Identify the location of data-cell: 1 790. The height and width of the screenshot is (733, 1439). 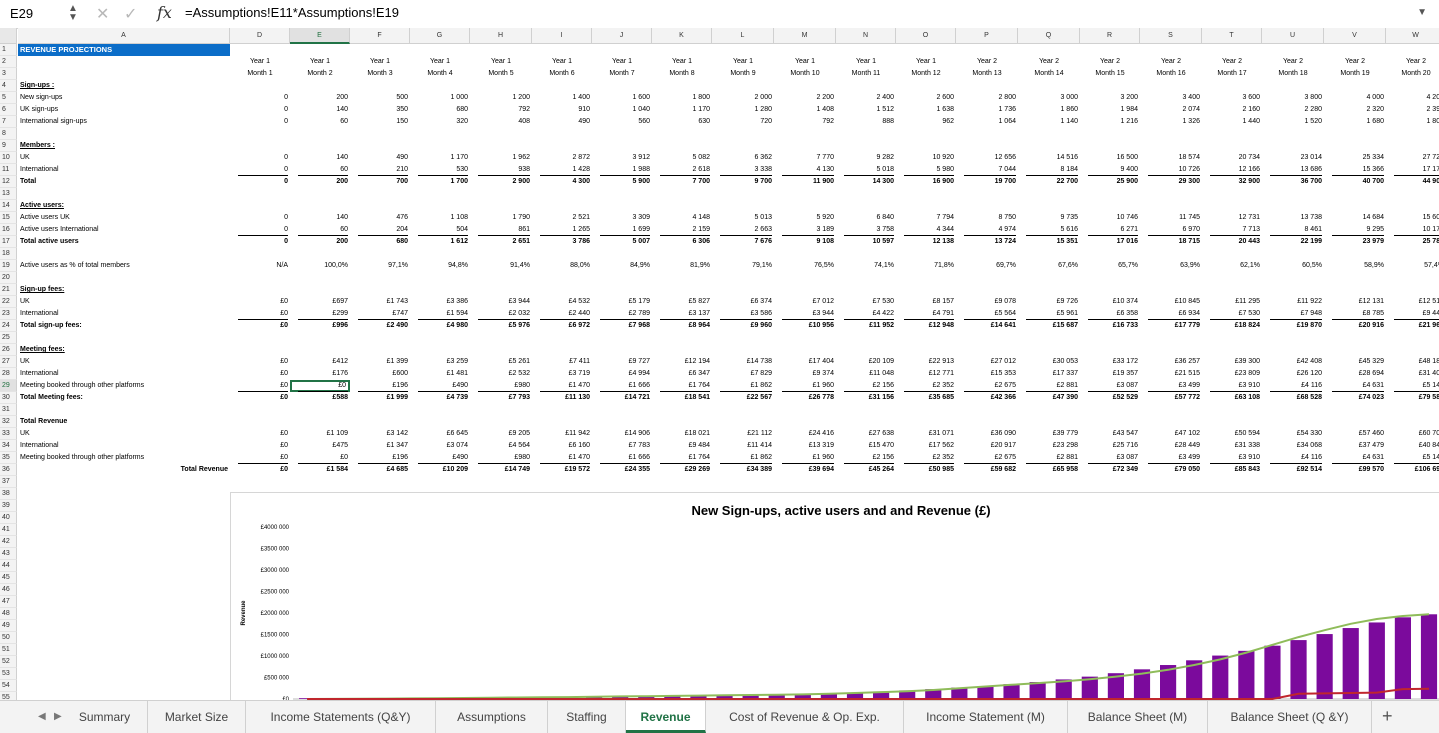
(501, 218).